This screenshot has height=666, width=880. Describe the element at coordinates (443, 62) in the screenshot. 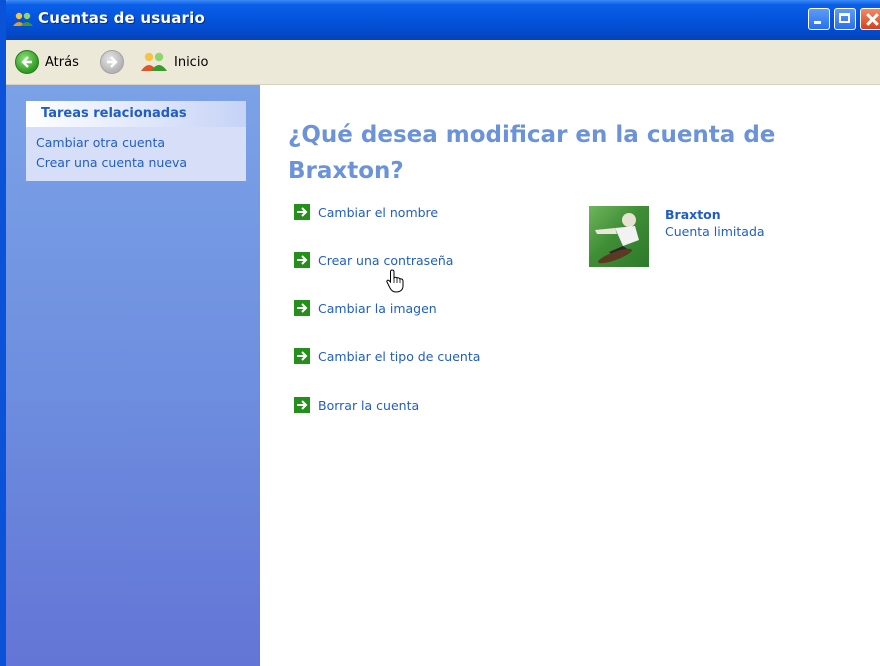

I see `navigation-toolbar: Atrás Inicio` at that location.